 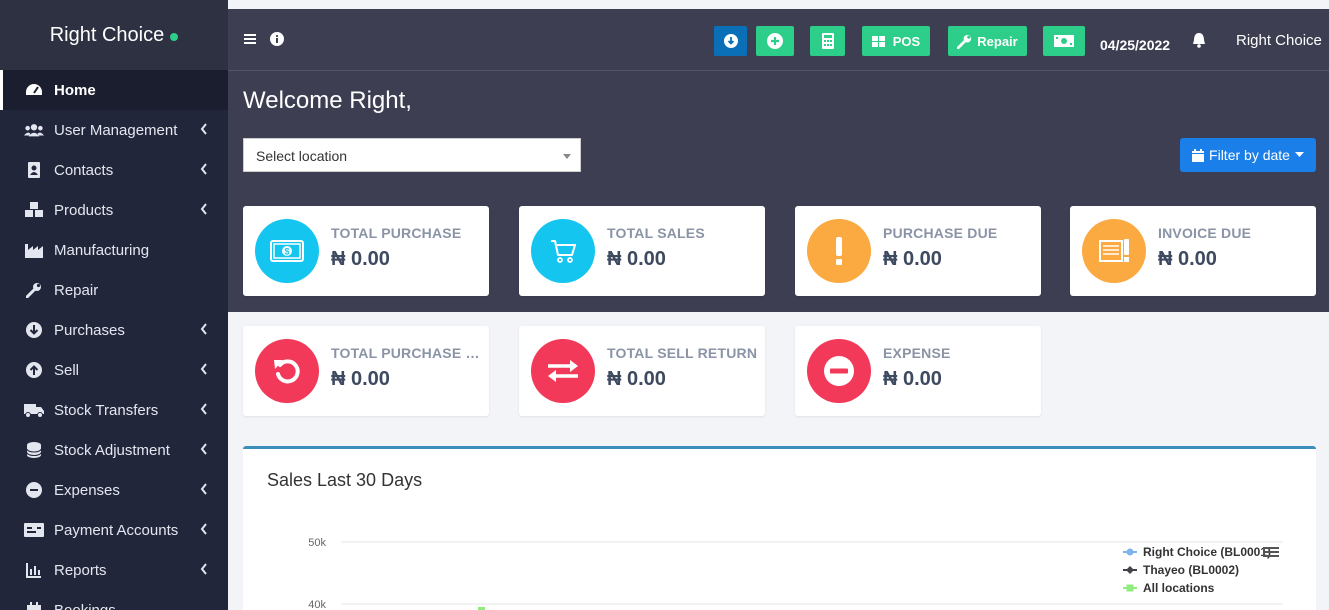 I want to click on sidebar-item-sell: Sell, so click(x=114, y=370).